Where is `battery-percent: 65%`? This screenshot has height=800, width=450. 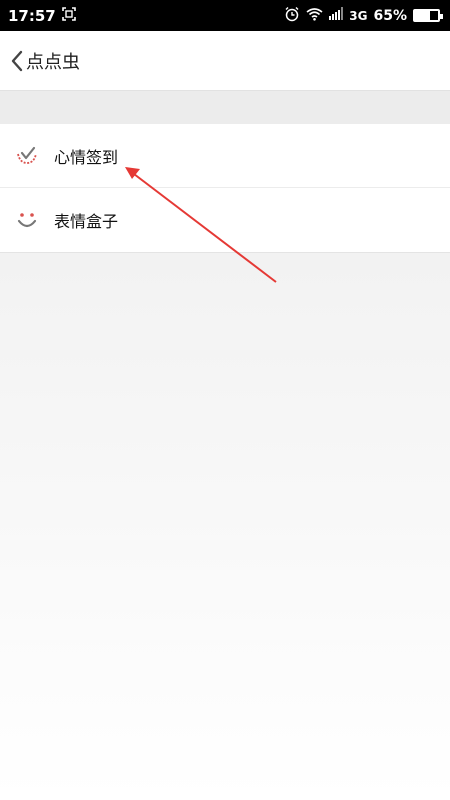 battery-percent: 65% is located at coordinates (390, 15).